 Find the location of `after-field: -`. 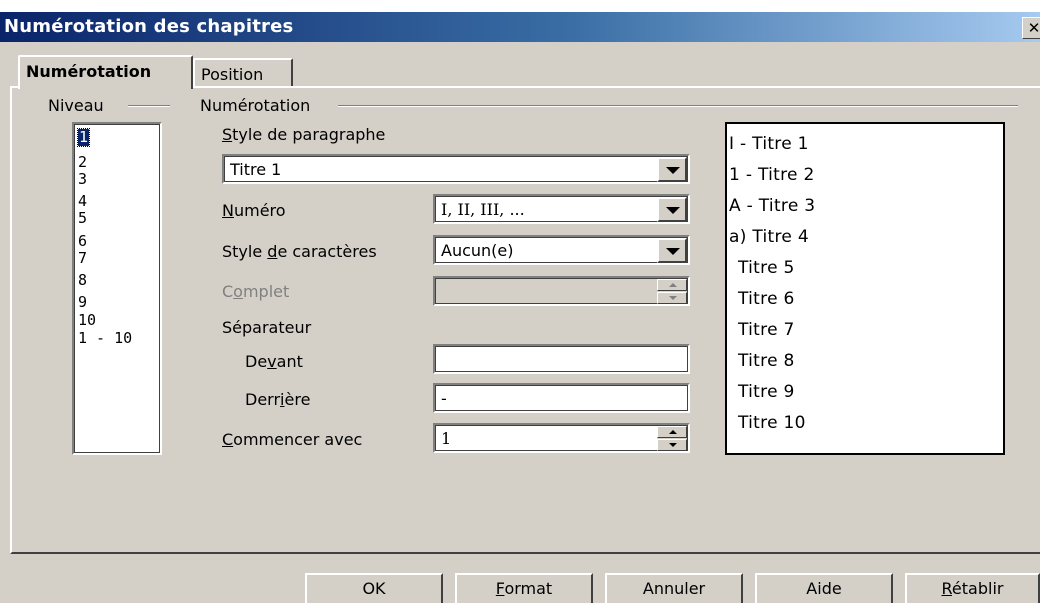

after-field: - is located at coordinates (561, 398).